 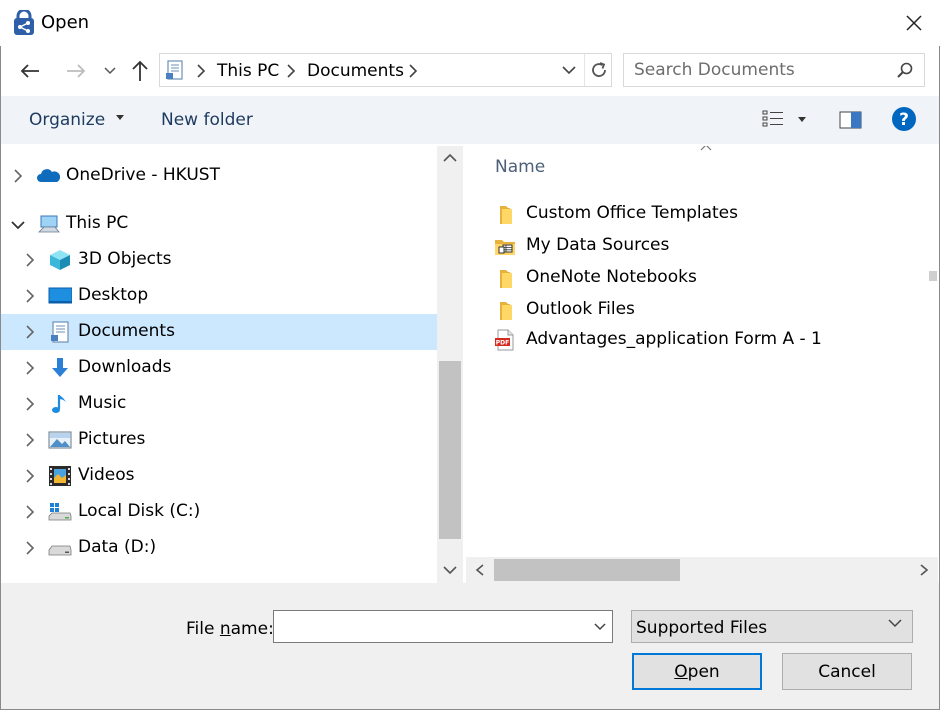 I want to click on open-button: Open, so click(x=697, y=671).